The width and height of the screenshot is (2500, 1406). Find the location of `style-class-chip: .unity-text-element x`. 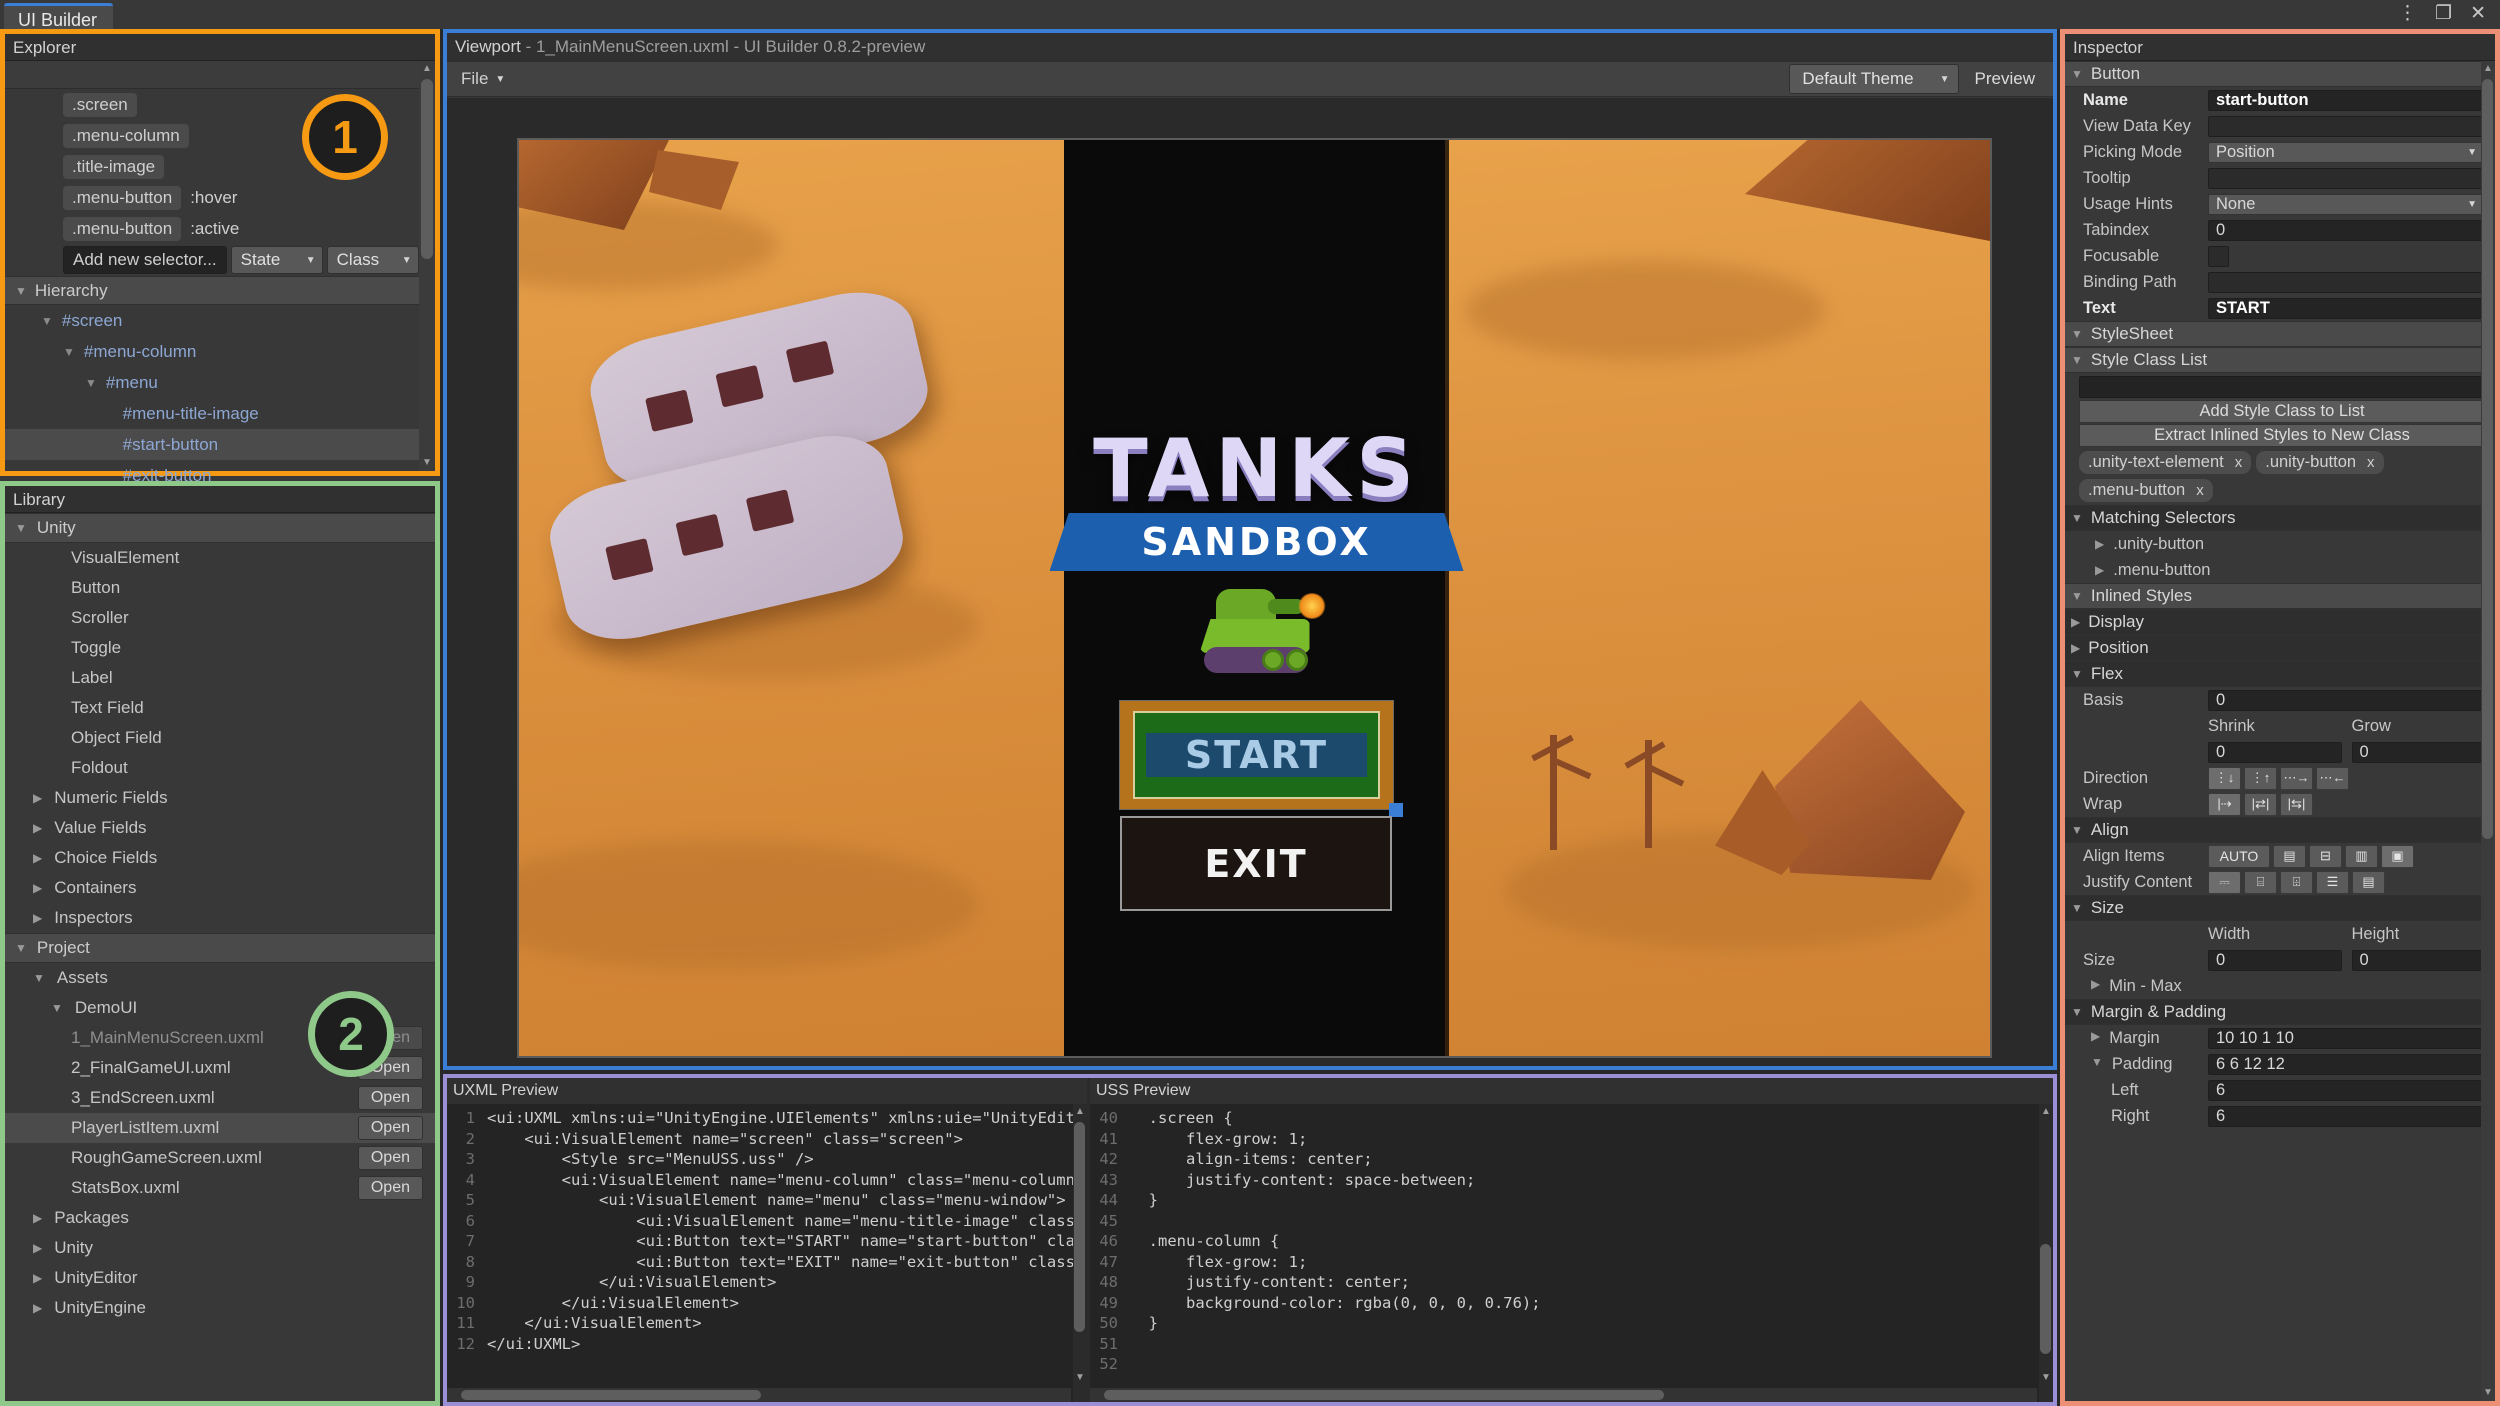

style-class-chip: .unity-text-element x is located at coordinates (2165, 462).